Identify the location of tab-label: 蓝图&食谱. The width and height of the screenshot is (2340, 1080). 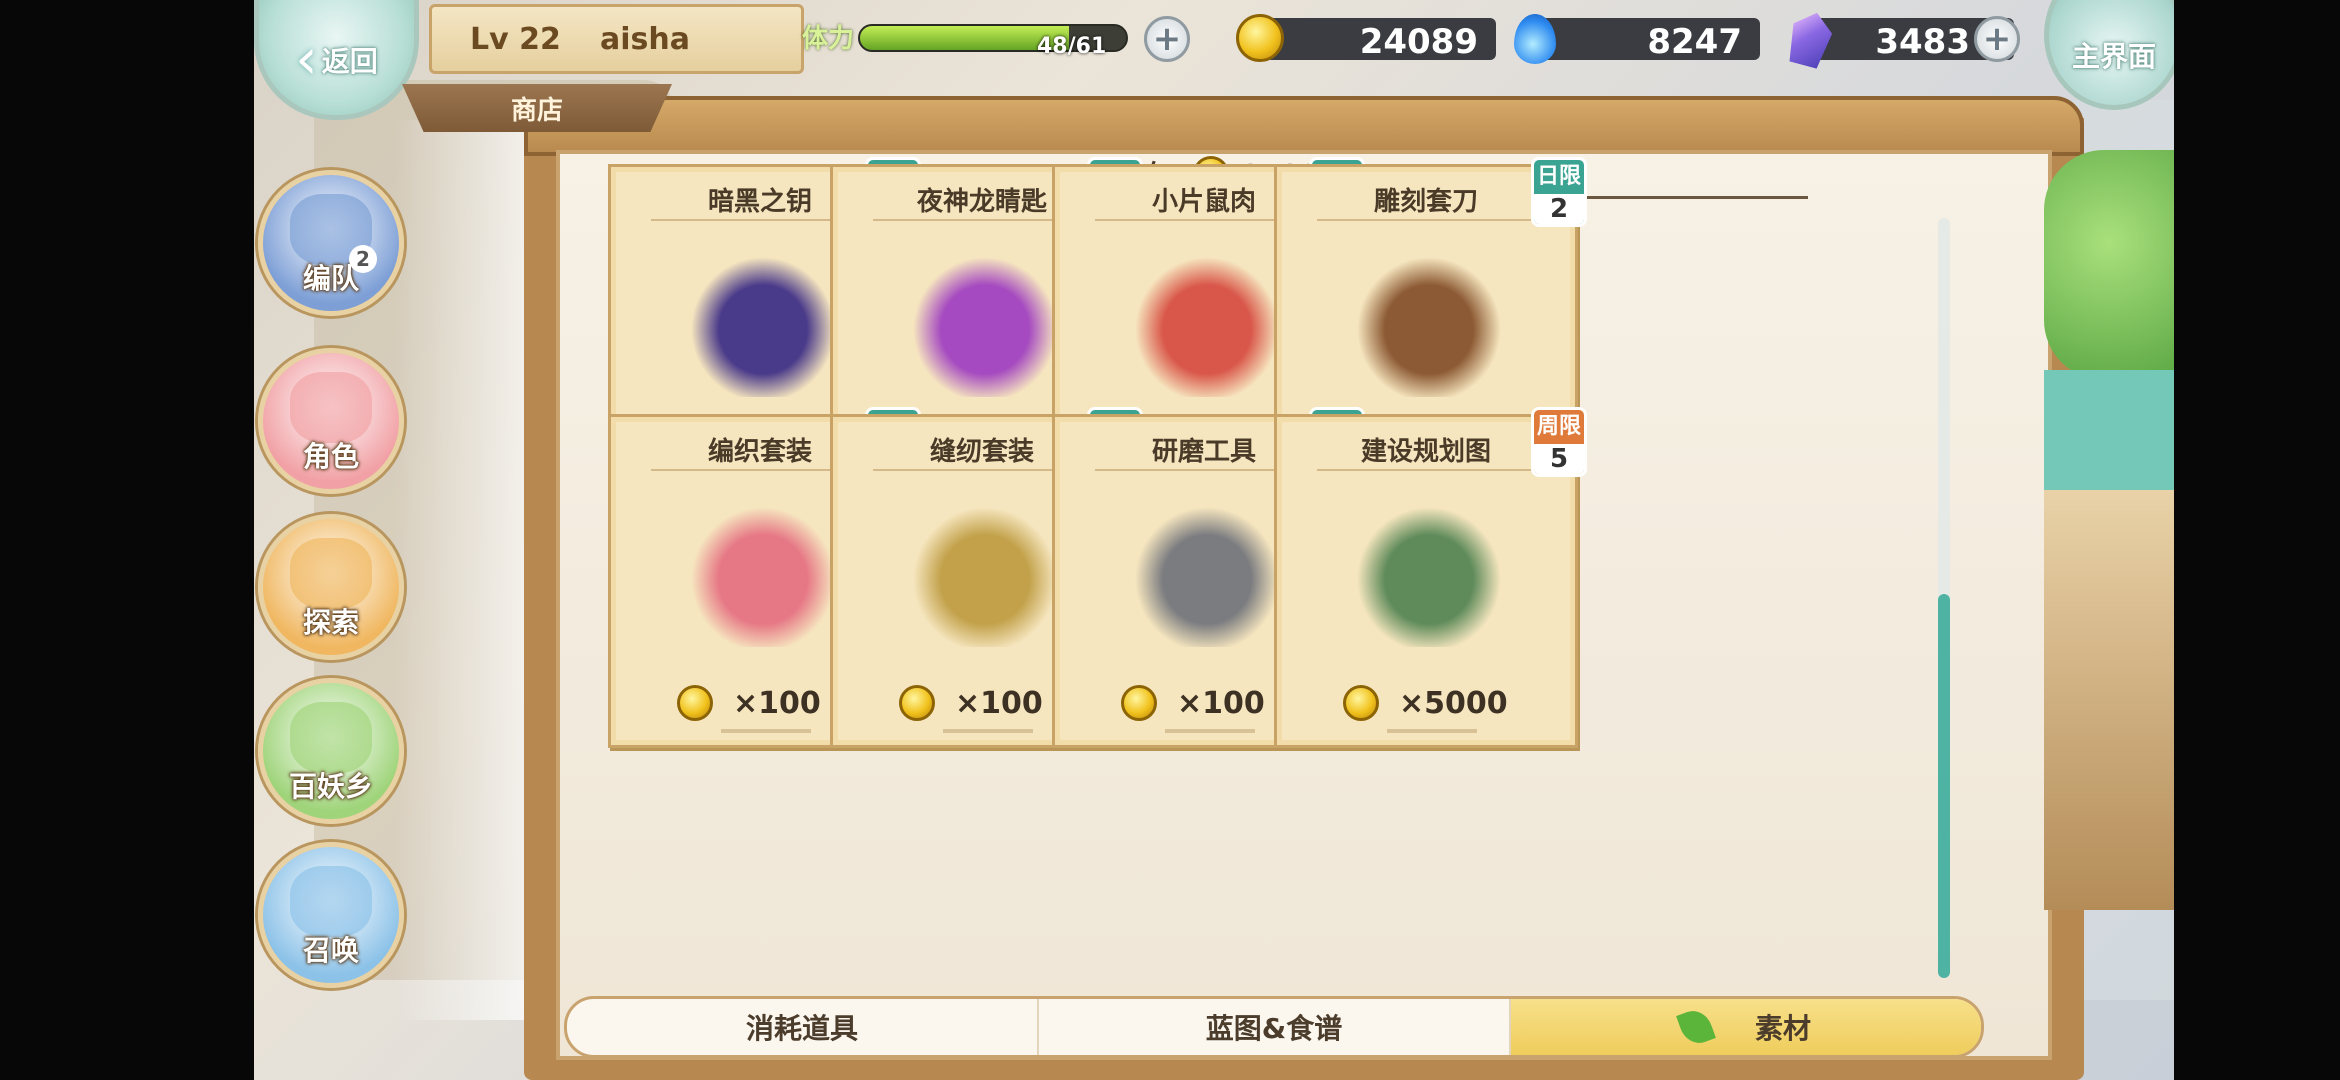
(1274, 1028).